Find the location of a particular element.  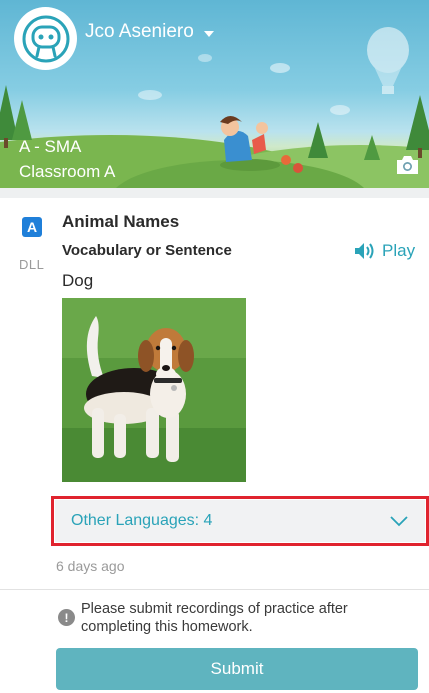

play-audio-button: Play is located at coordinates (384, 251).